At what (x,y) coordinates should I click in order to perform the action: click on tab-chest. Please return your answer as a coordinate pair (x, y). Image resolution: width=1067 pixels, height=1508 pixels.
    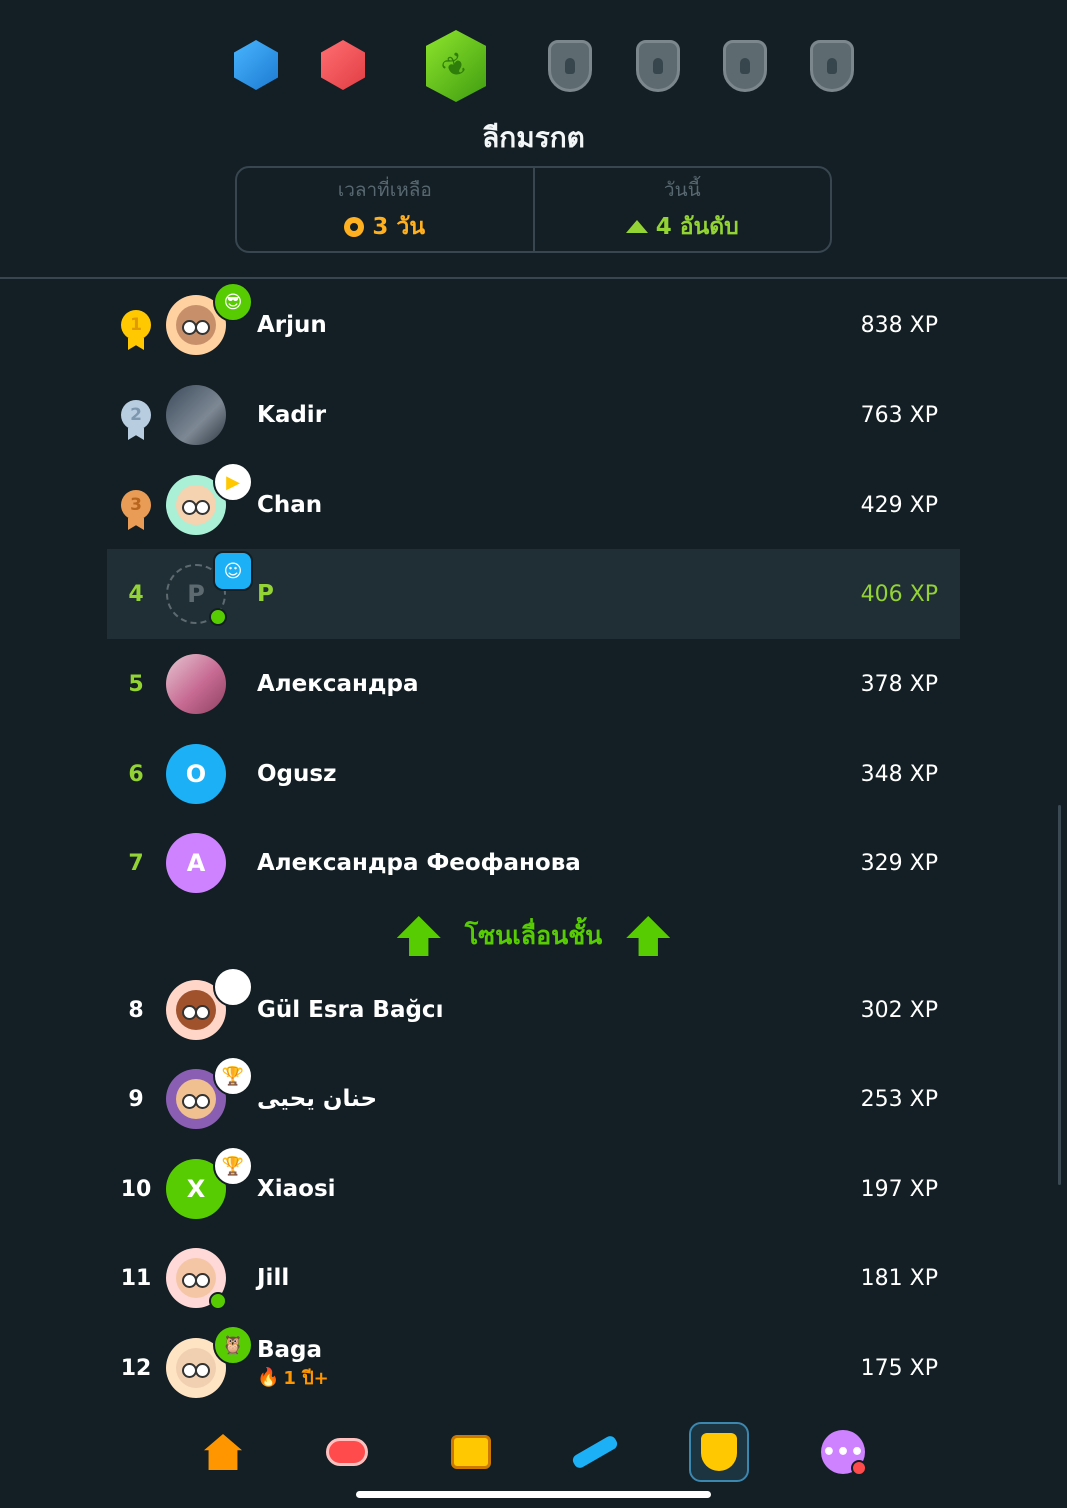
    Looking at the image, I should click on (471, 1452).